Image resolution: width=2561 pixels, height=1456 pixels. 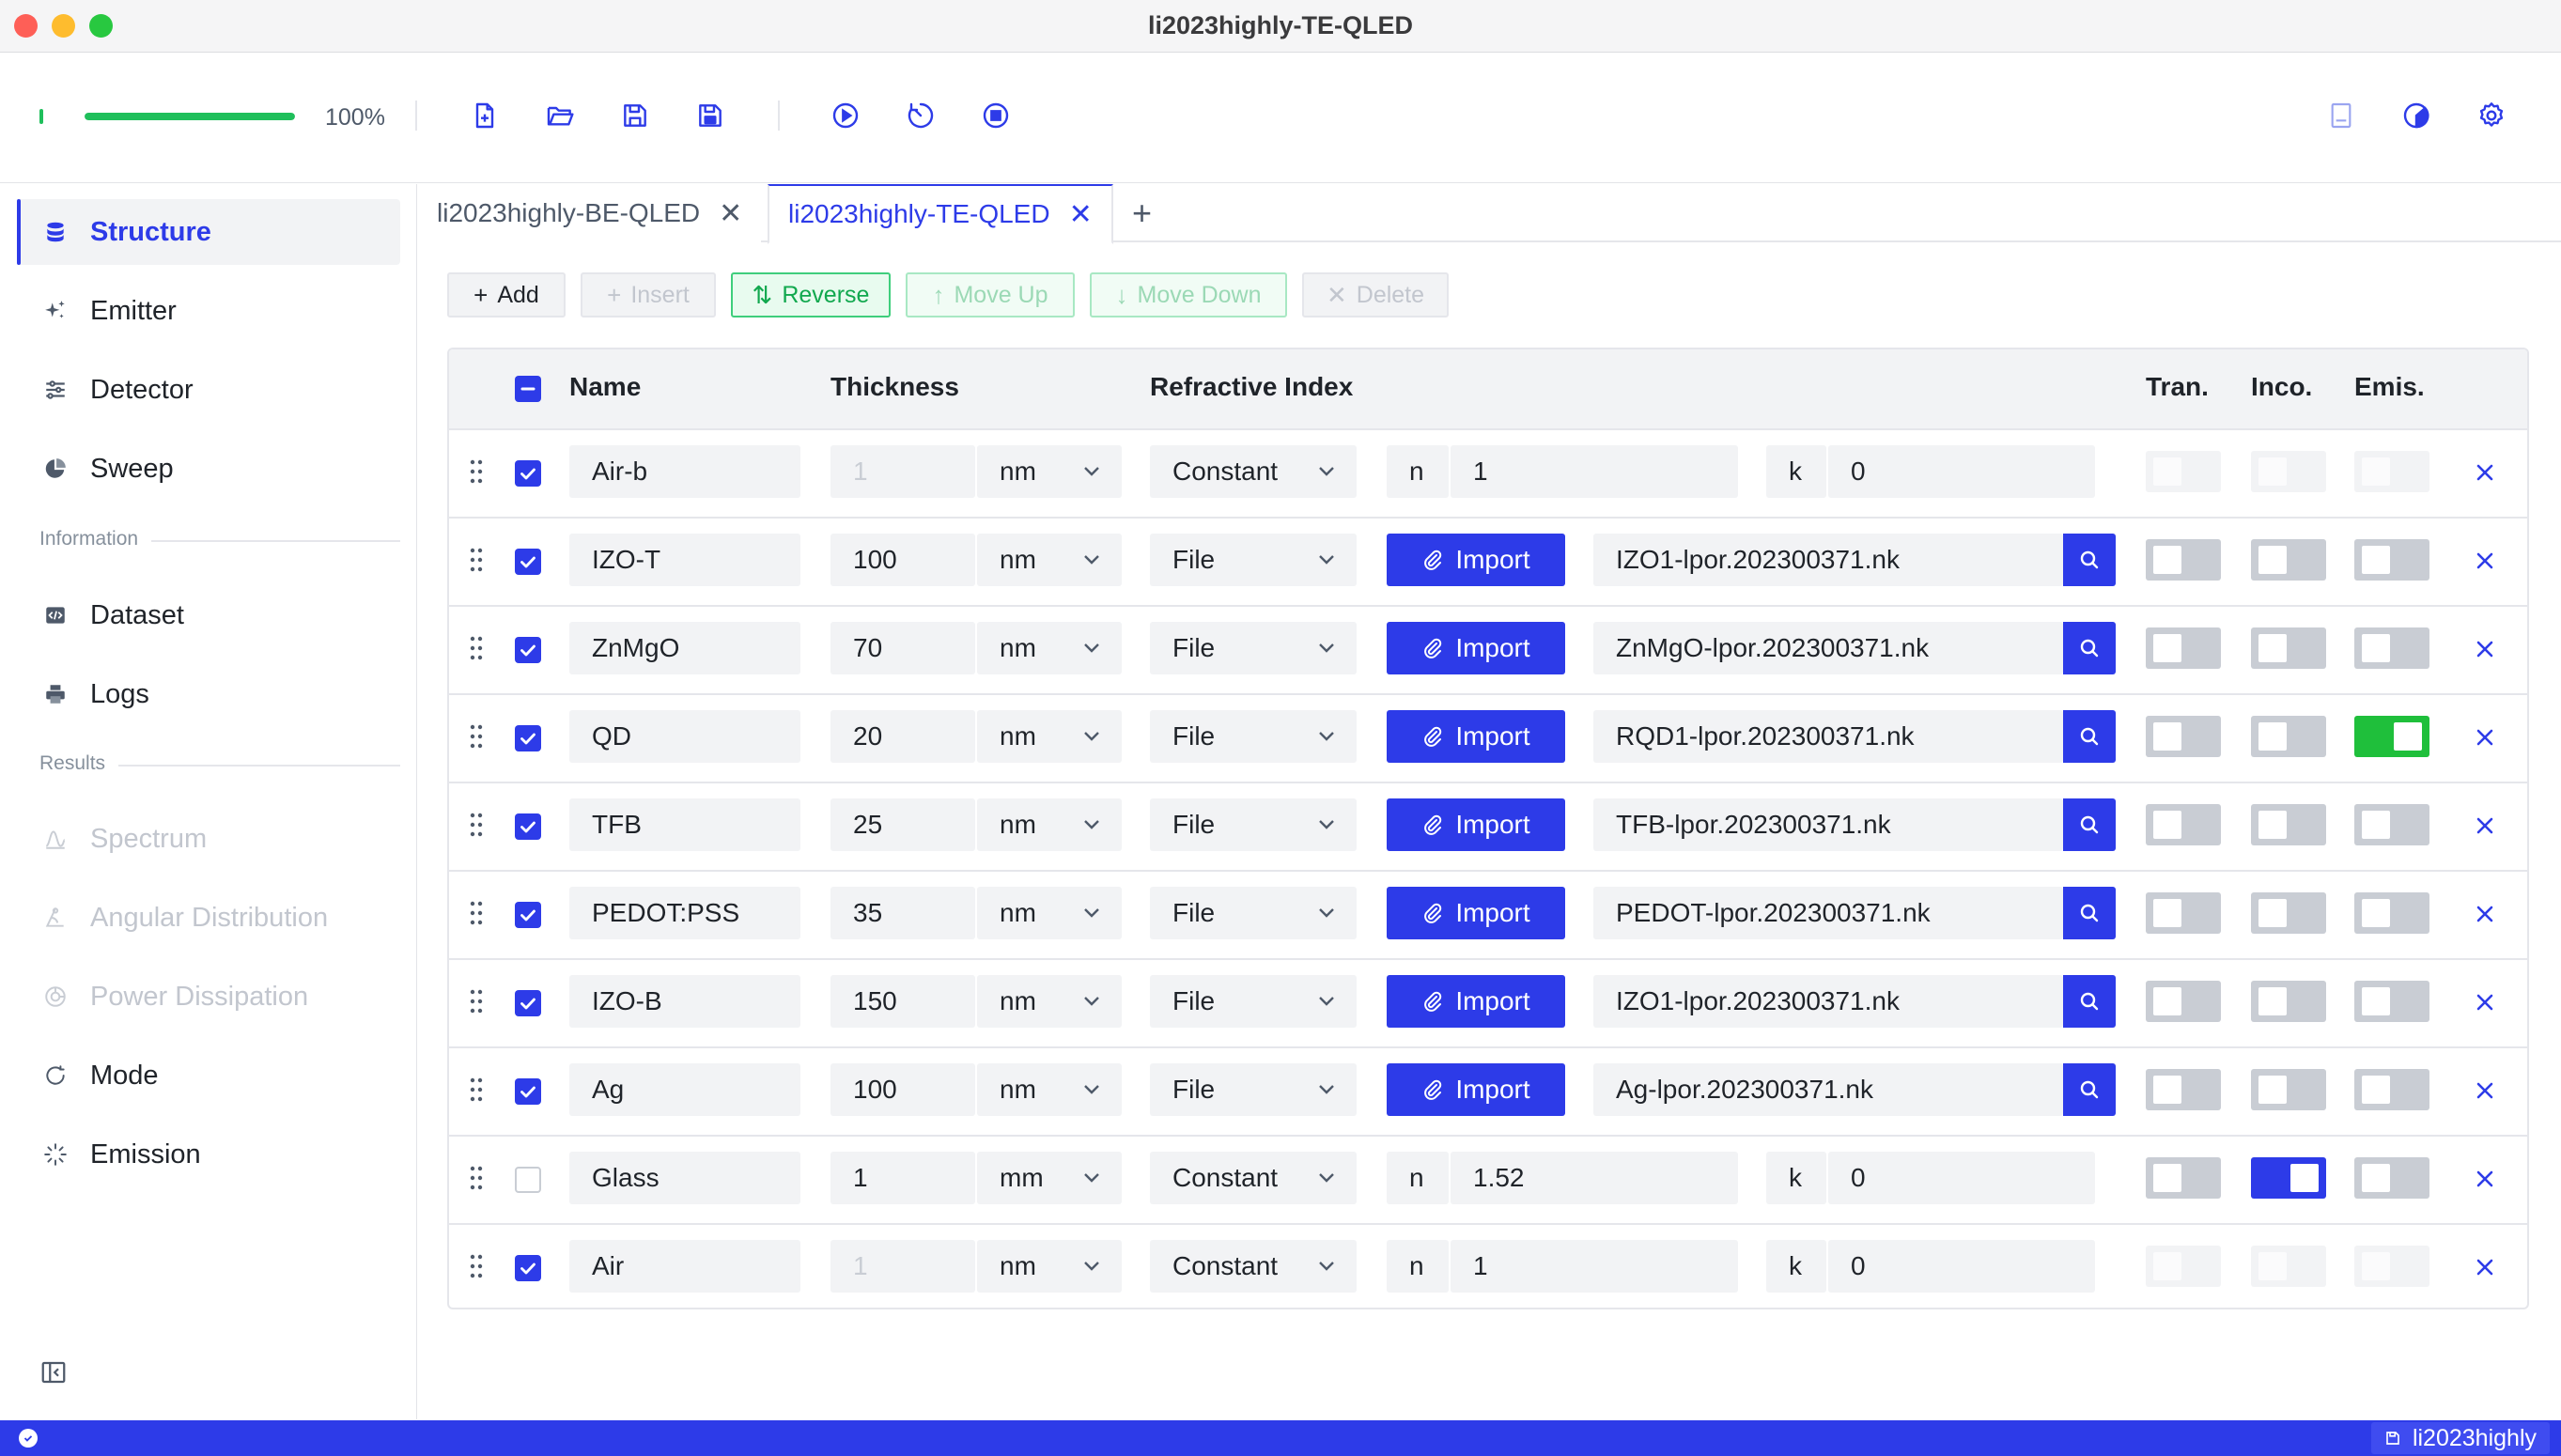 I want to click on layer-name-input: IZO-B, so click(x=684, y=1001).